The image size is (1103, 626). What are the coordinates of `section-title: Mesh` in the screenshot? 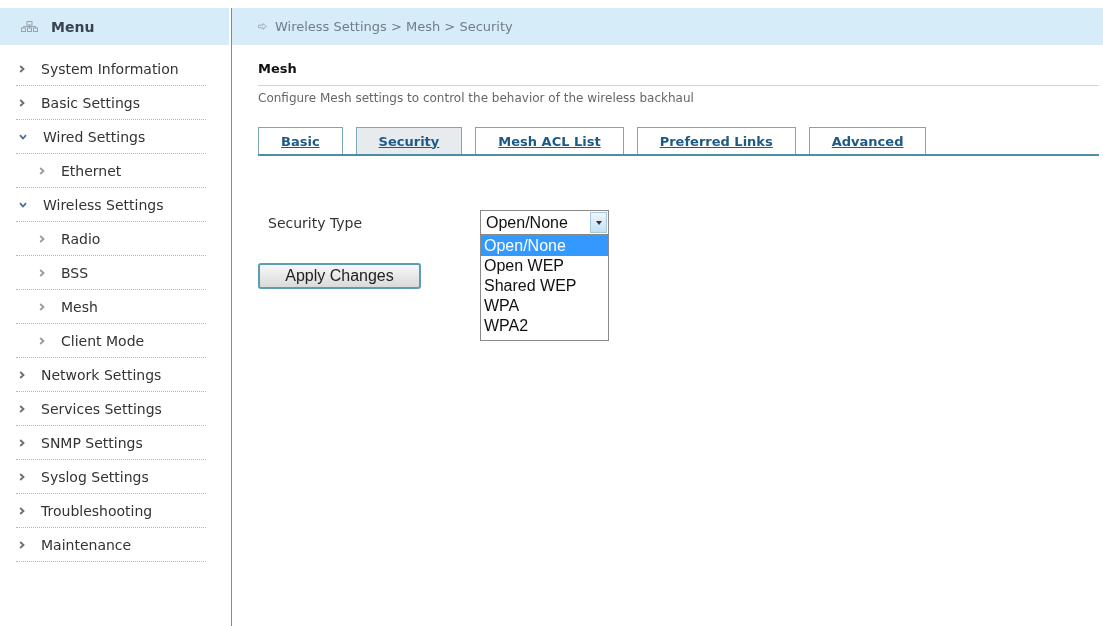 It's located at (678, 73).